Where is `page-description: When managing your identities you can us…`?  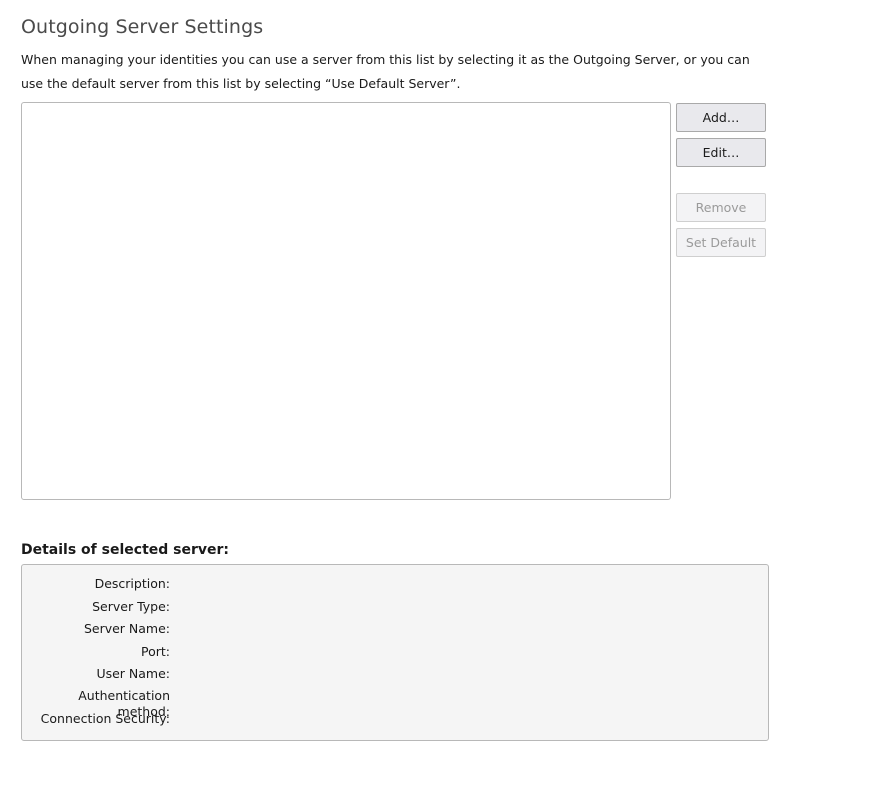
page-description: When managing your identities you can us… is located at coordinates (385, 71).